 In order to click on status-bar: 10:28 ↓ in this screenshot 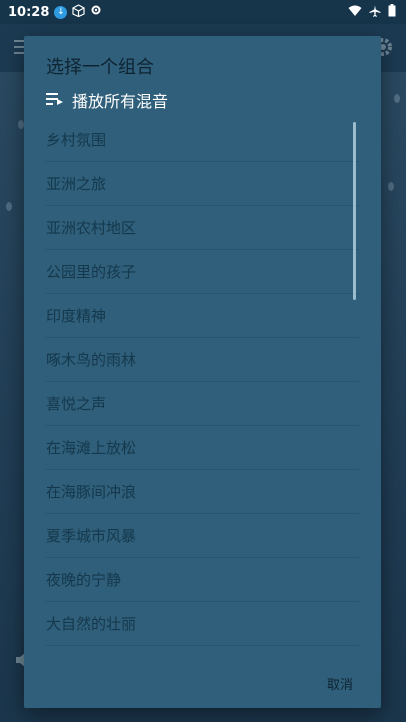, I will do `click(203, 12)`.